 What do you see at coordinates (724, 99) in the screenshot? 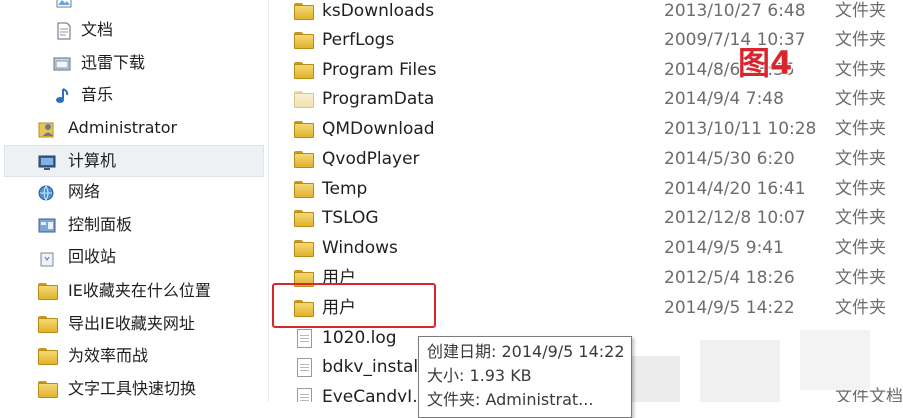
I see `file-date: 2014/9/4 7:48` at bounding box center [724, 99].